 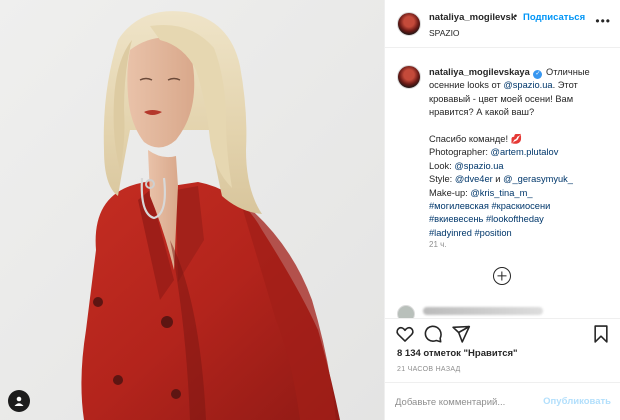 What do you see at coordinates (409, 77) in the screenshot?
I see `caption-avatar` at bounding box center [409, 77].